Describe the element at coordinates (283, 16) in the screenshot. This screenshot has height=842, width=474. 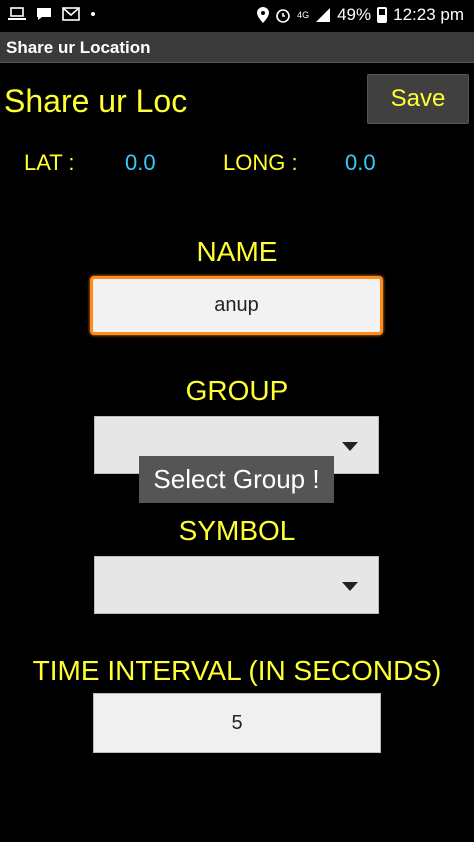
I see `alarm-icon` at that location.